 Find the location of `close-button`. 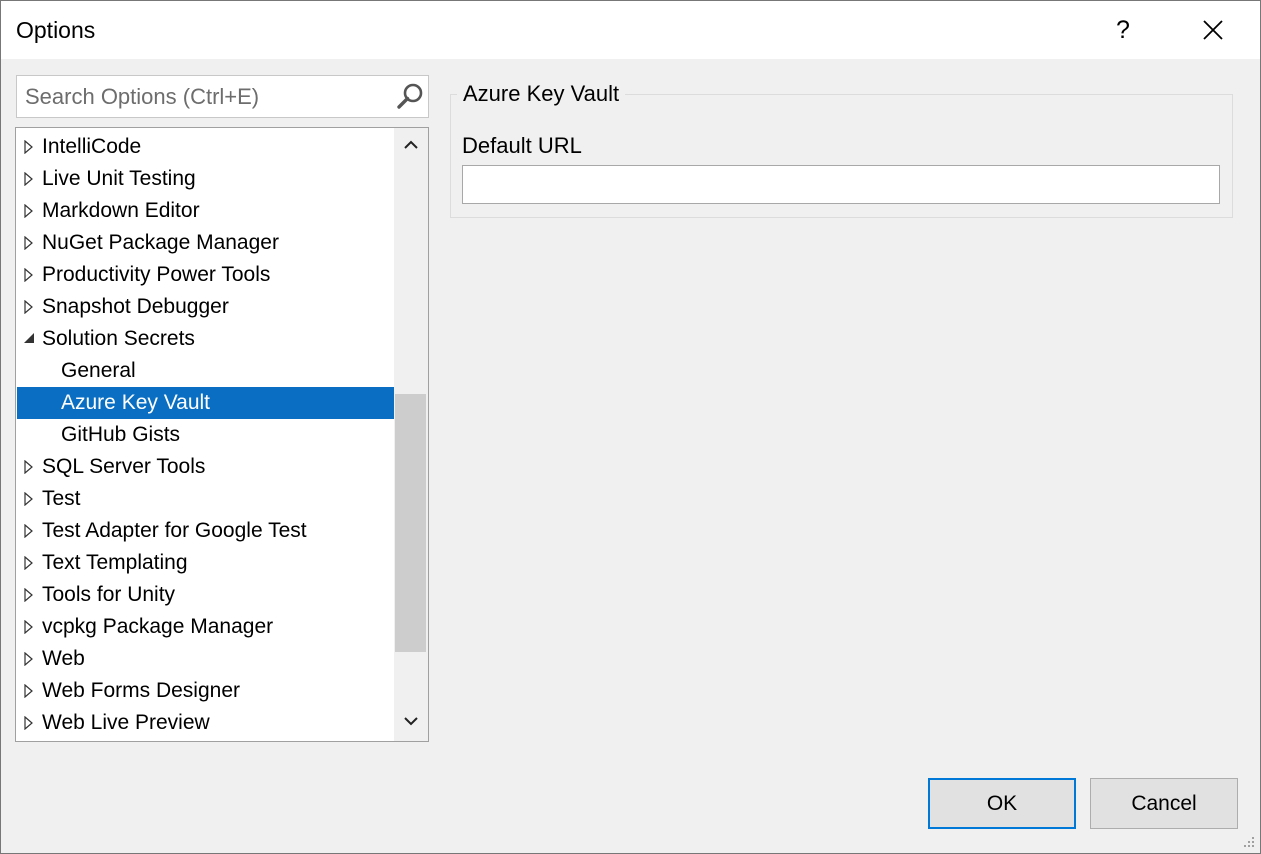

close-button is located at coordinates (1213, 30).